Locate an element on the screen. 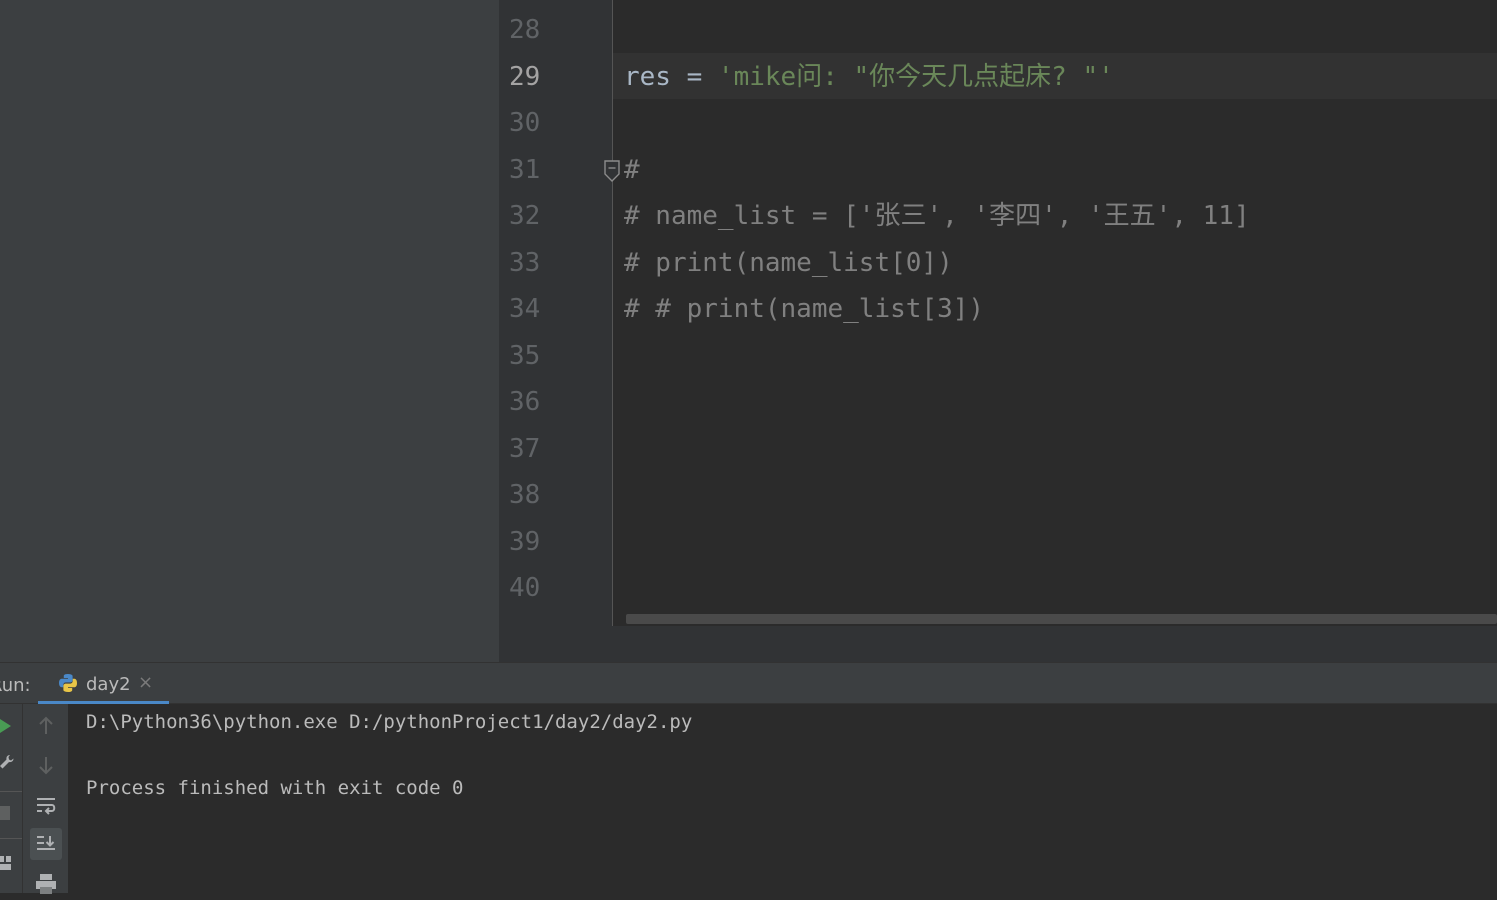  console-exit-message: Process finished with exit code 0 is located at coordinates (275, 788).